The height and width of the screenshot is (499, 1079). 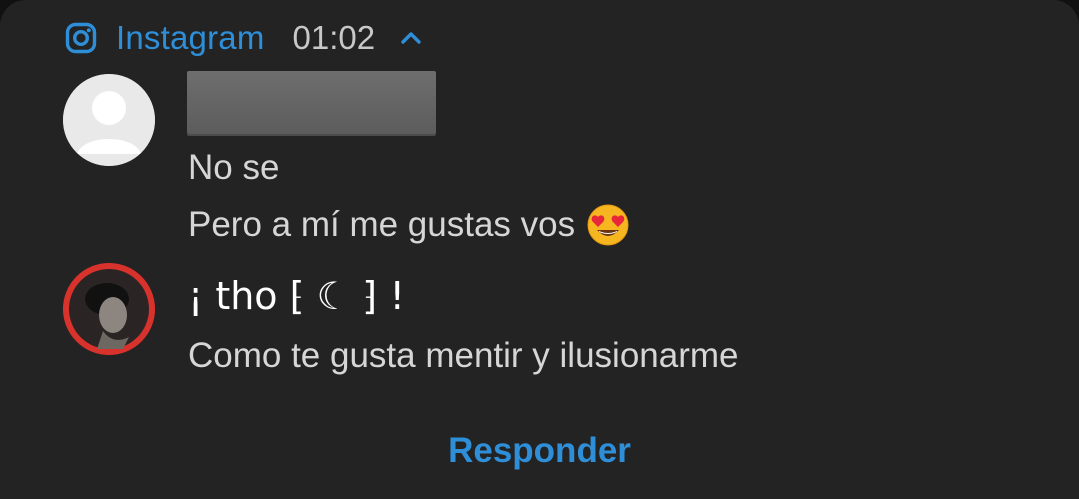 What do you see at coordinates (382, 224) in the screenshot?
I see `message-text: Pero a mí me gustas vos` at bounding box center [382, 224].